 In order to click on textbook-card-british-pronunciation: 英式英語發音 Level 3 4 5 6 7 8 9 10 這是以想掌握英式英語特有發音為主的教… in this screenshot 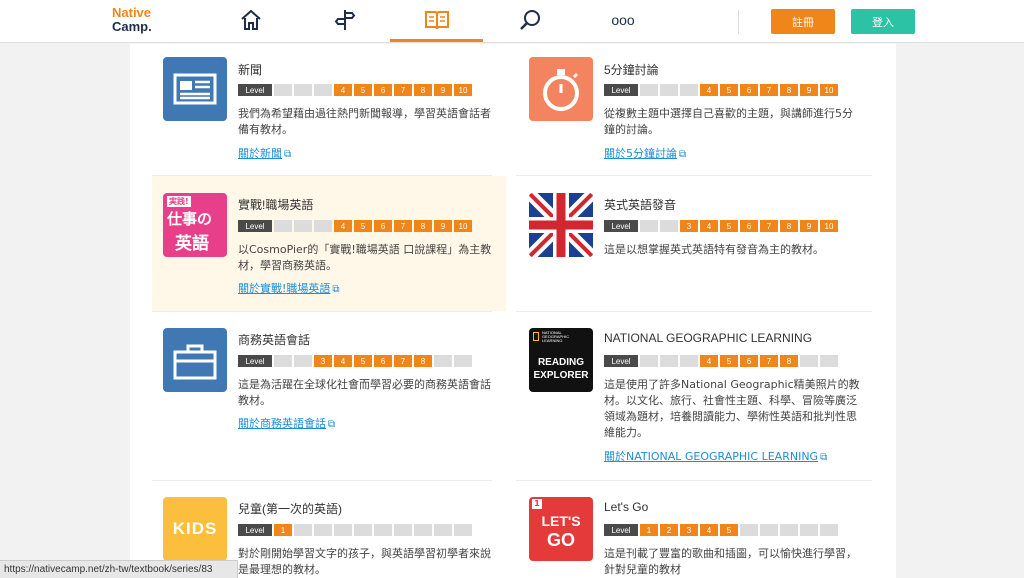, I will do `click(693, 243)`.